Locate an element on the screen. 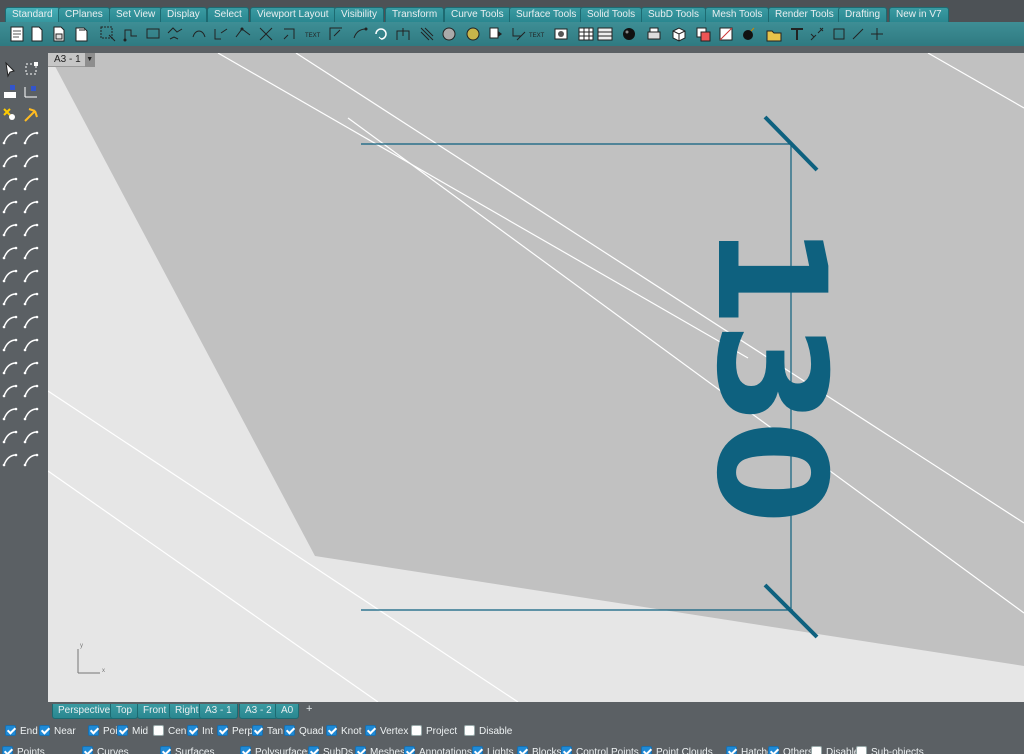 Image resolution: width=1024 pixels, height=754 pixels. save-icon is located at coordinates (59, 34).